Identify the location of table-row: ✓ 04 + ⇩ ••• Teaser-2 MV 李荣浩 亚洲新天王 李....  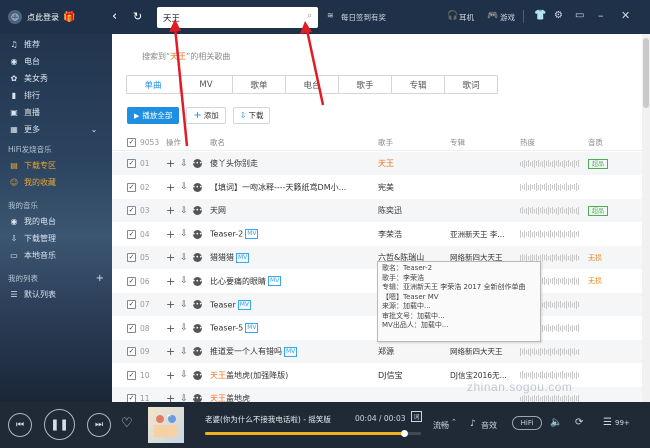
(381, 234).